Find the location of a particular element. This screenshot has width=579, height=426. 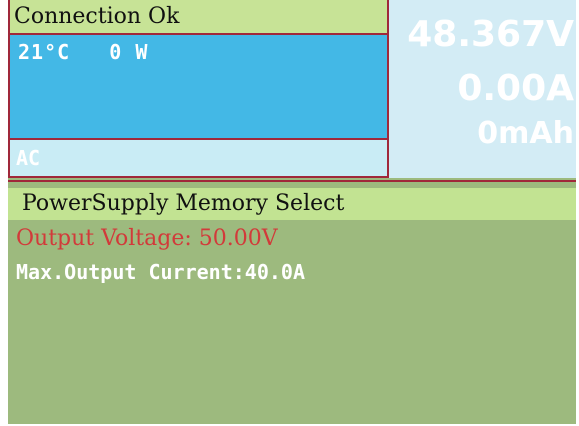

voltage-reading: 48.367V is located at coordinates (490, 34).